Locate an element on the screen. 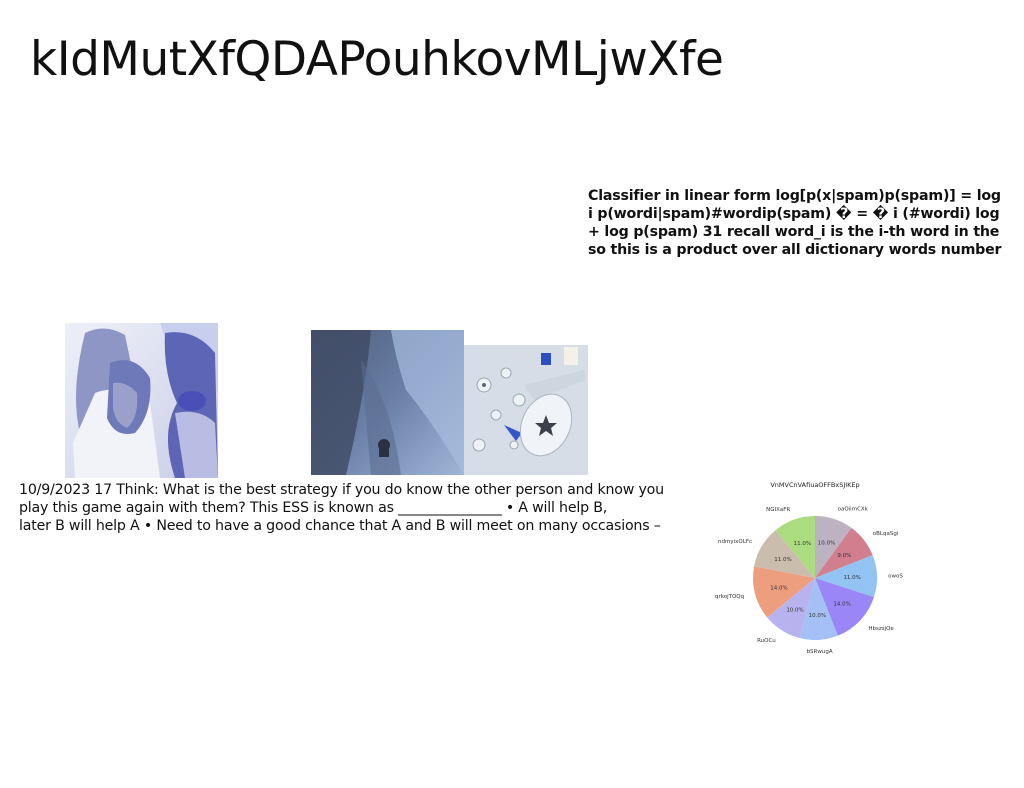 The image size is (1024, 788). pie-category-label: qrkojTOQq is located at coordinates (729, 597).